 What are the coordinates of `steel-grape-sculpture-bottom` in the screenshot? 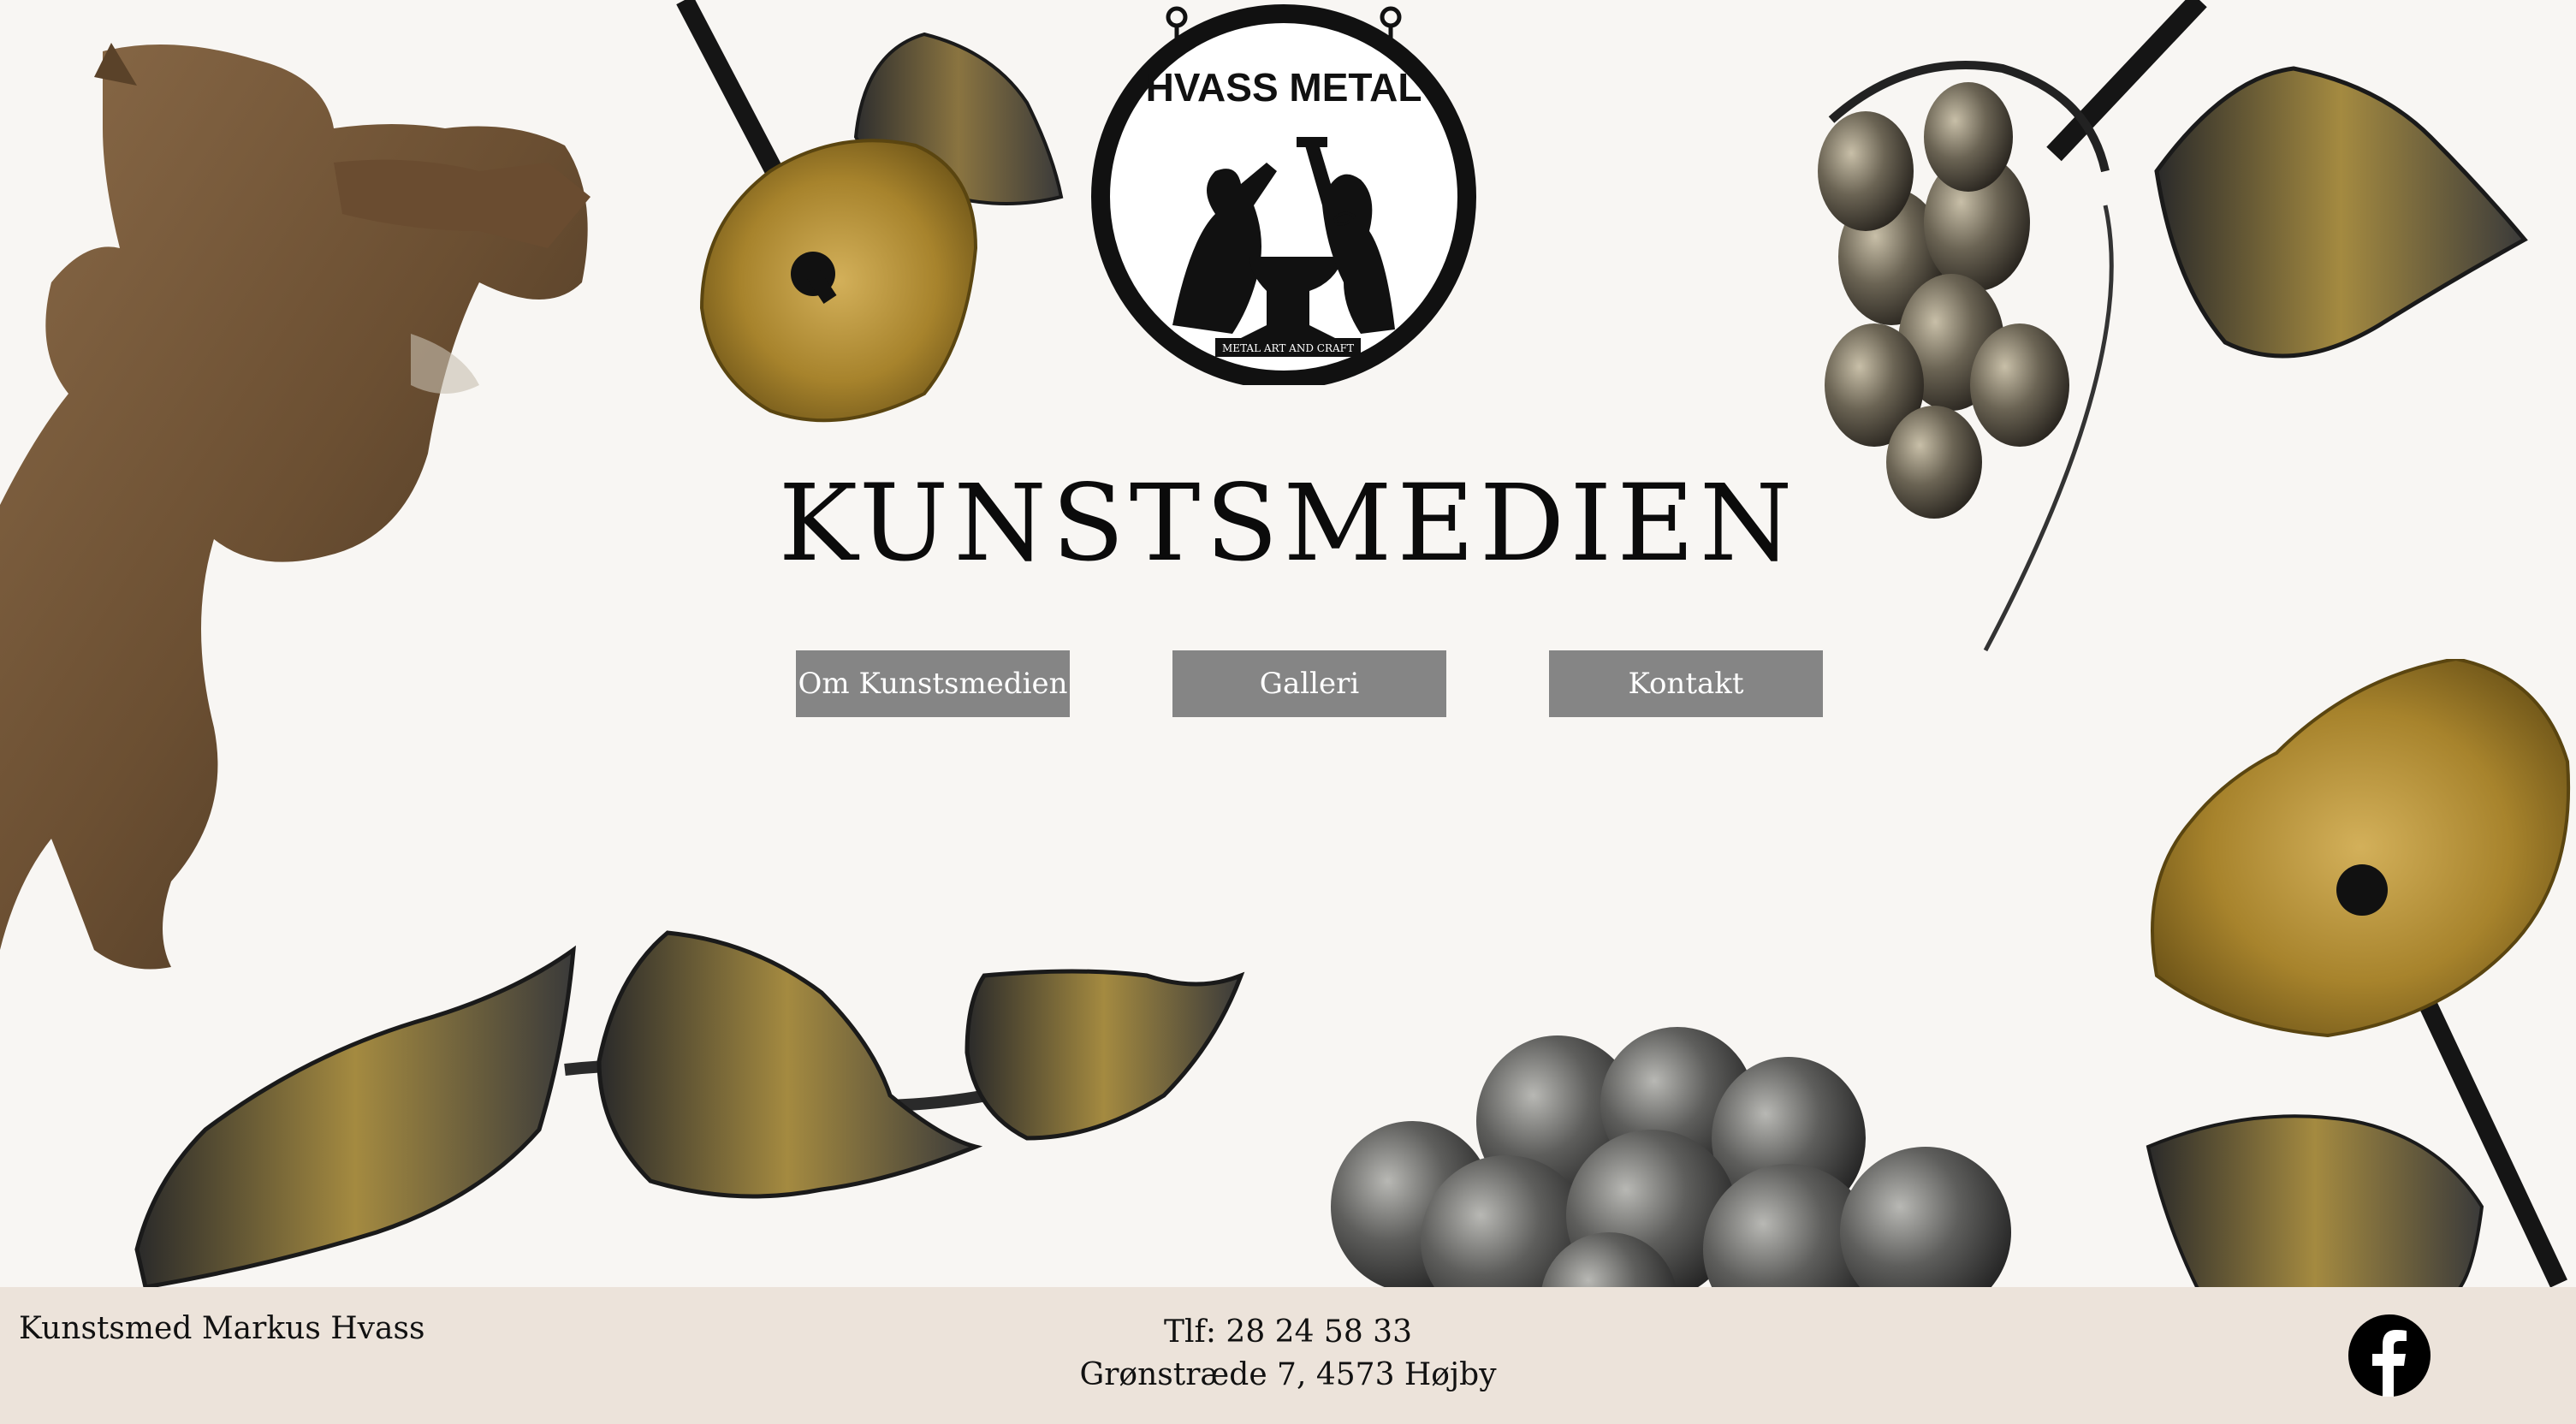 It's located at (1671, 1157).